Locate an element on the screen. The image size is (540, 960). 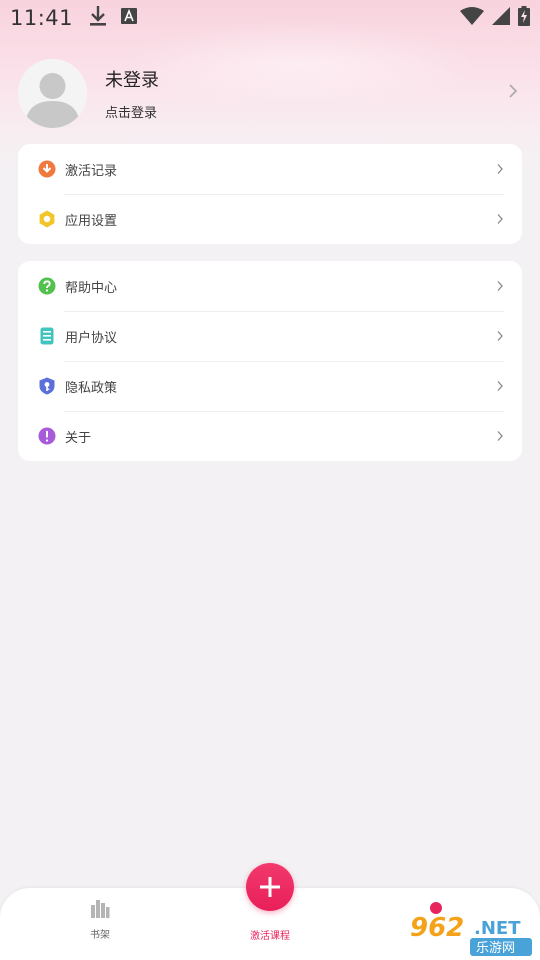
menu-item-help-center: 帮助中心 is located at coordinates (270, 286).